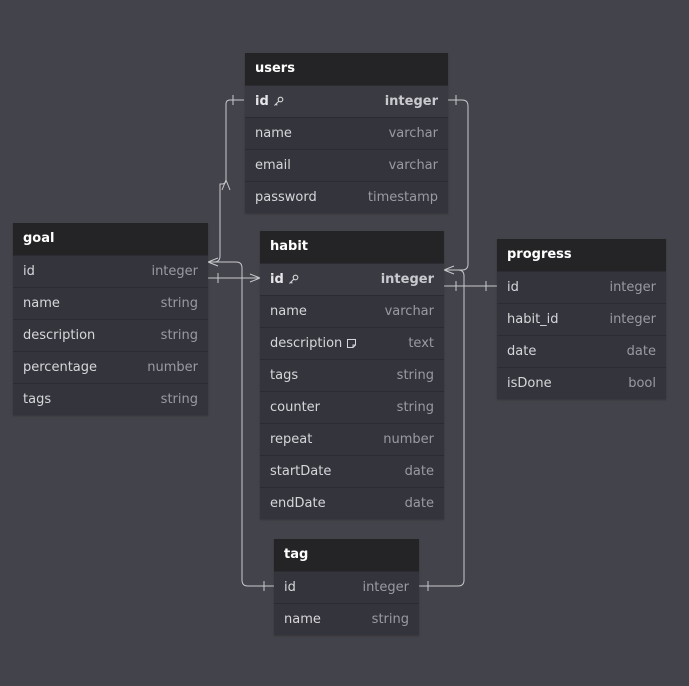  I want to click on field-users-name: name varchar, so click(346, 133).